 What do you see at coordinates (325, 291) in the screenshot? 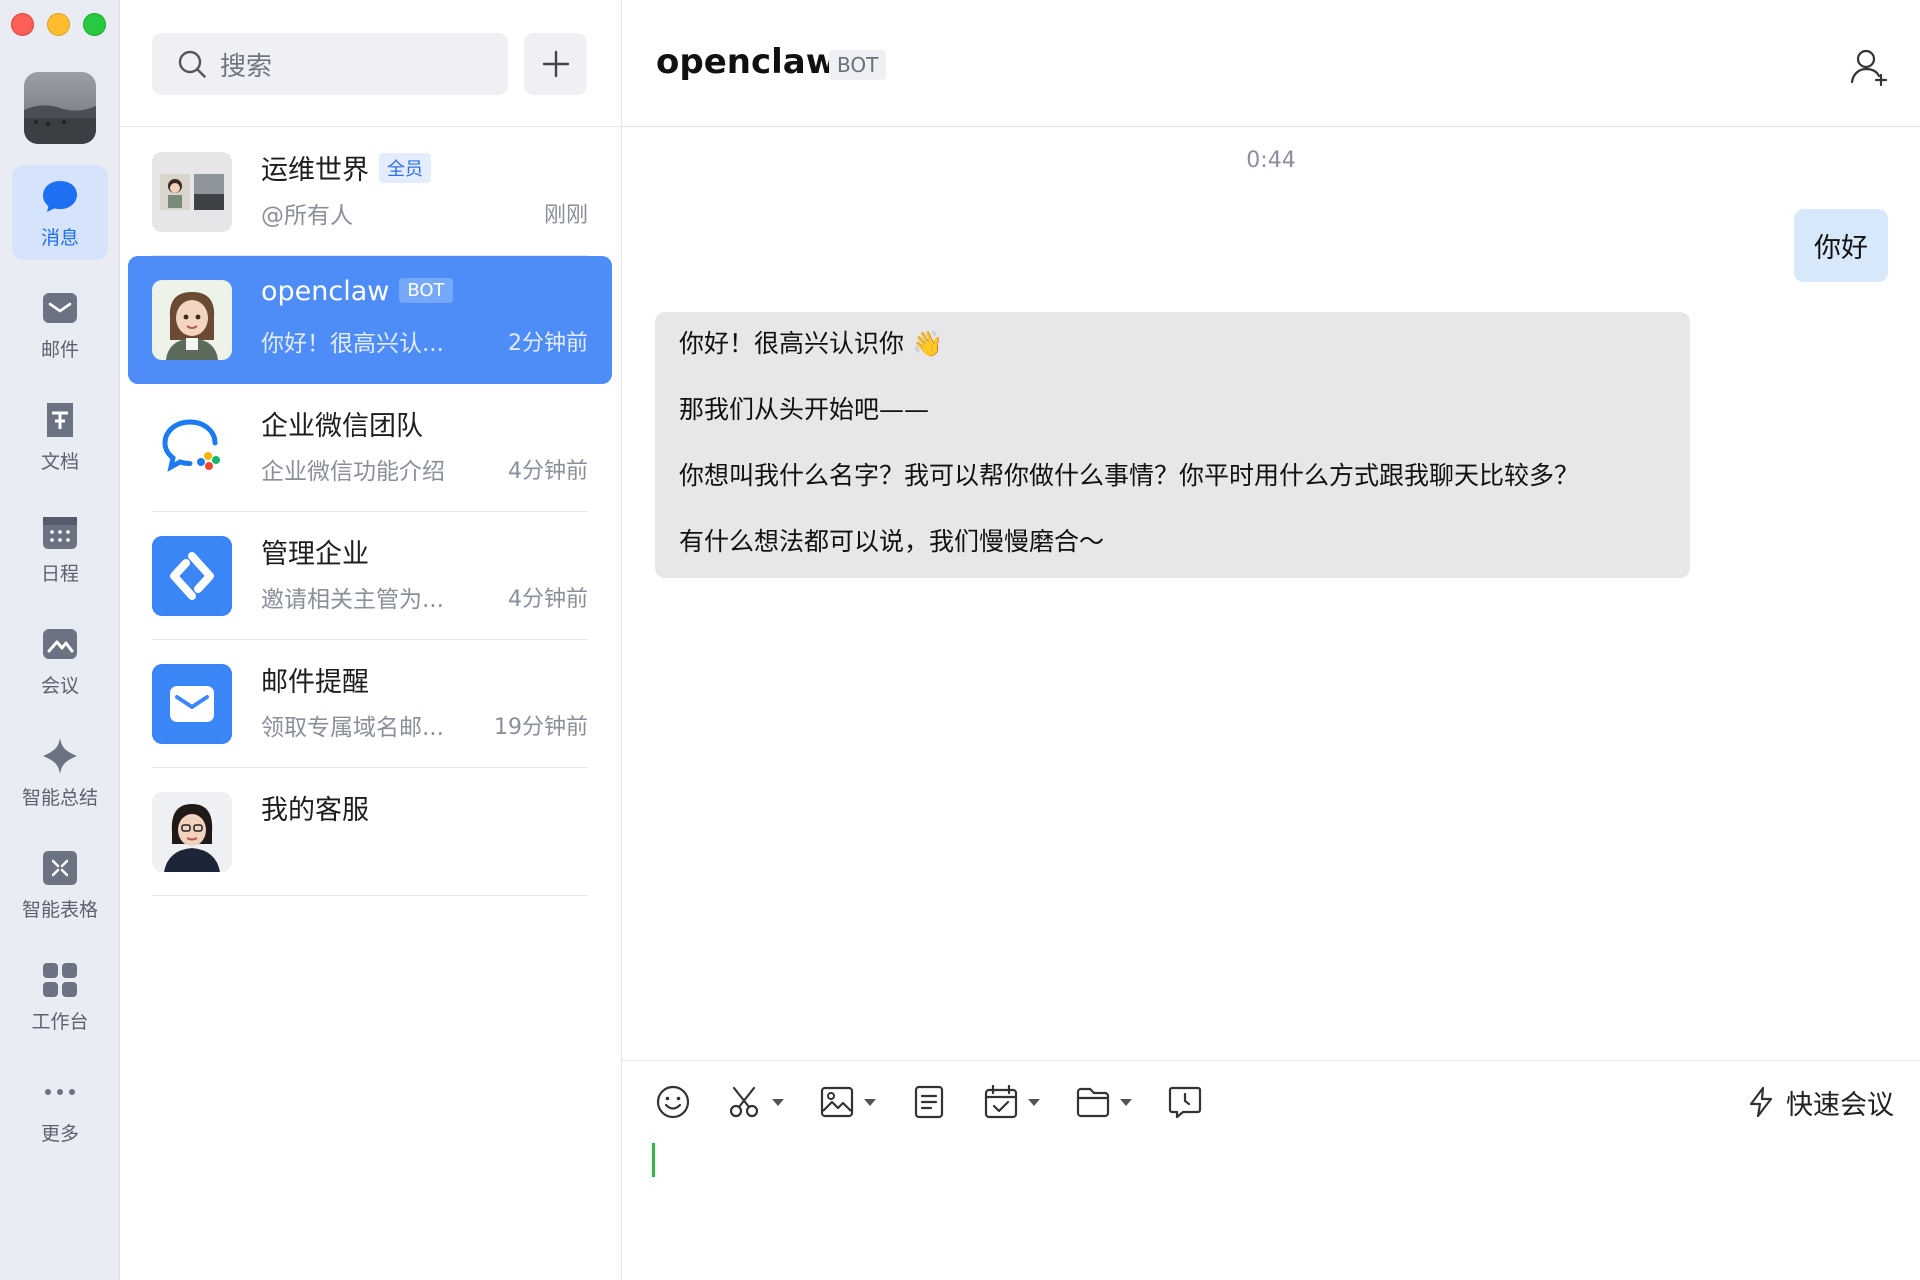
I see `conversation-title: openclaw` at bounding box center [325, 291].